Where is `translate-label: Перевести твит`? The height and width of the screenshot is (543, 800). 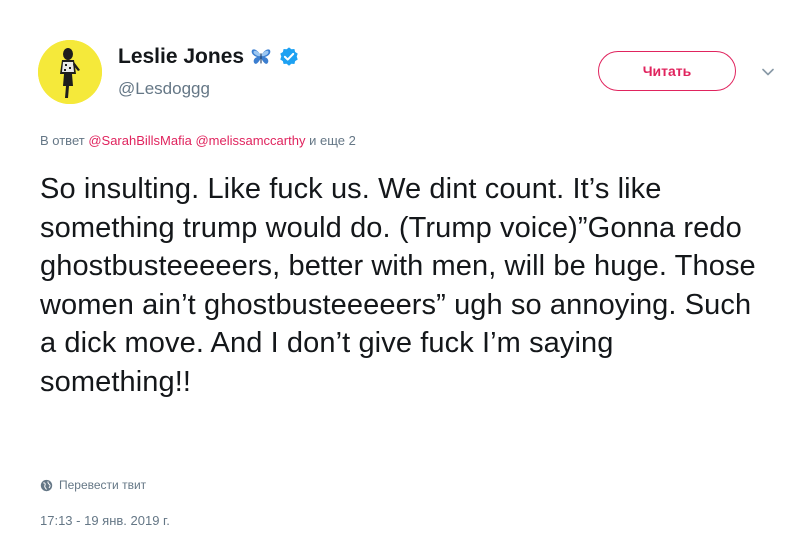
translate-label: Перевести твит is located at coordinates (102, 485).